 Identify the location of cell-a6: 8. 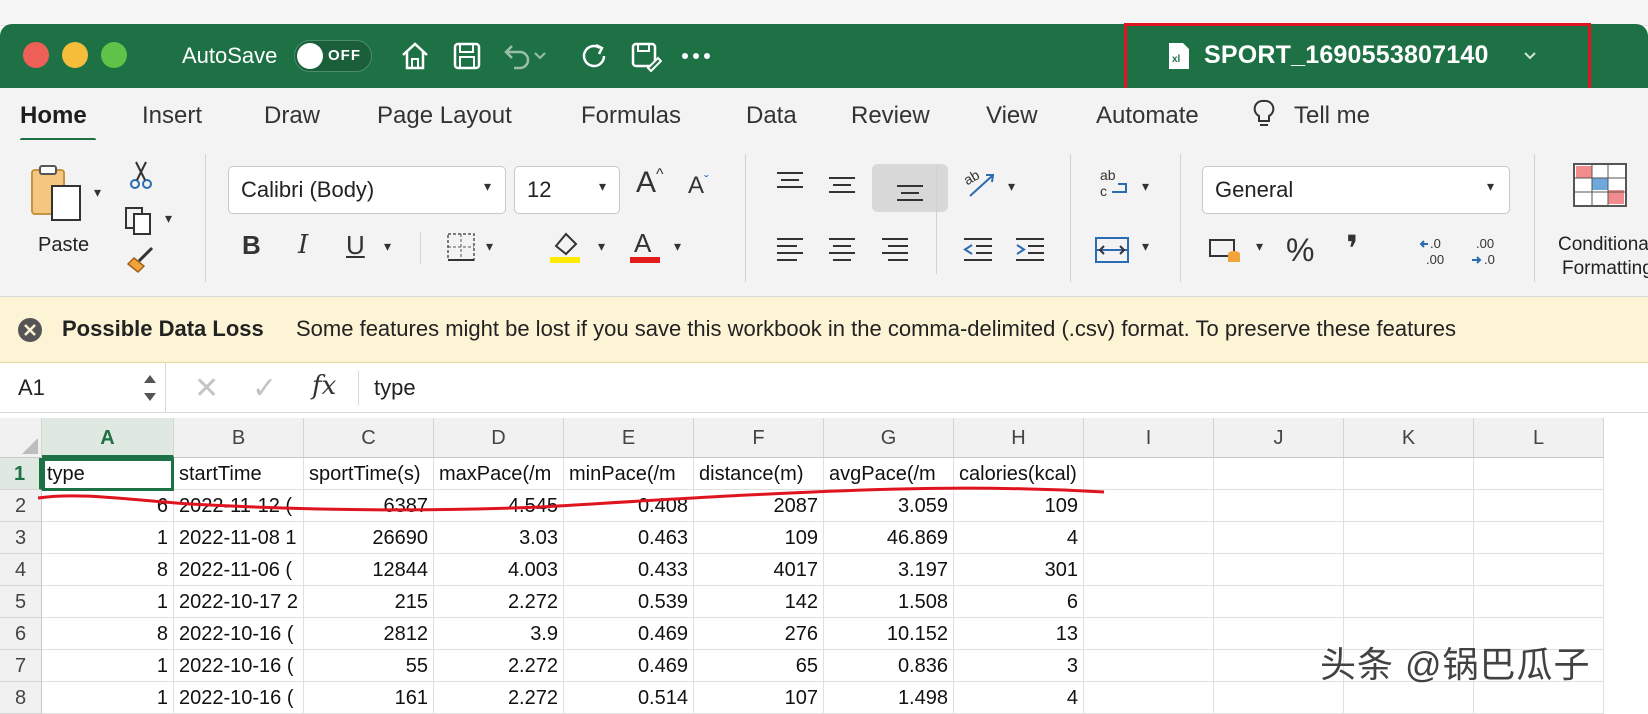
(108, 634).